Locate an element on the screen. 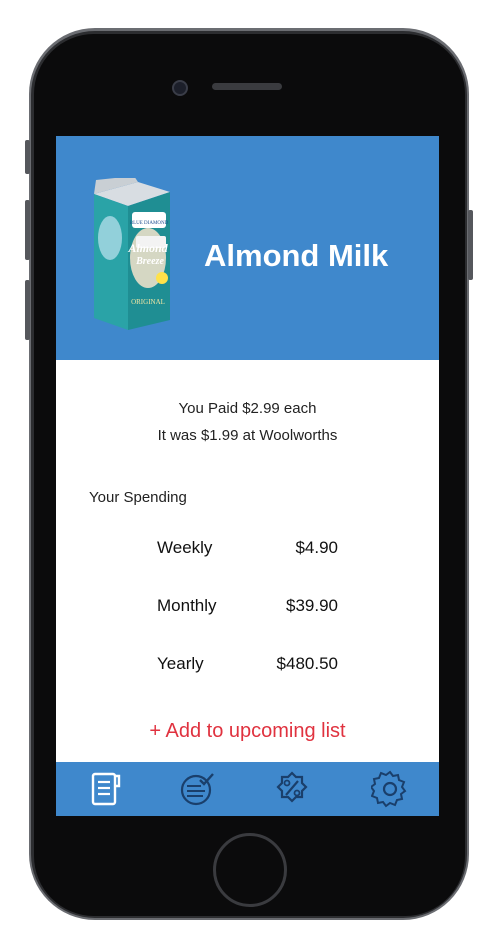  tab-settings is located at coordinates (390, 789).